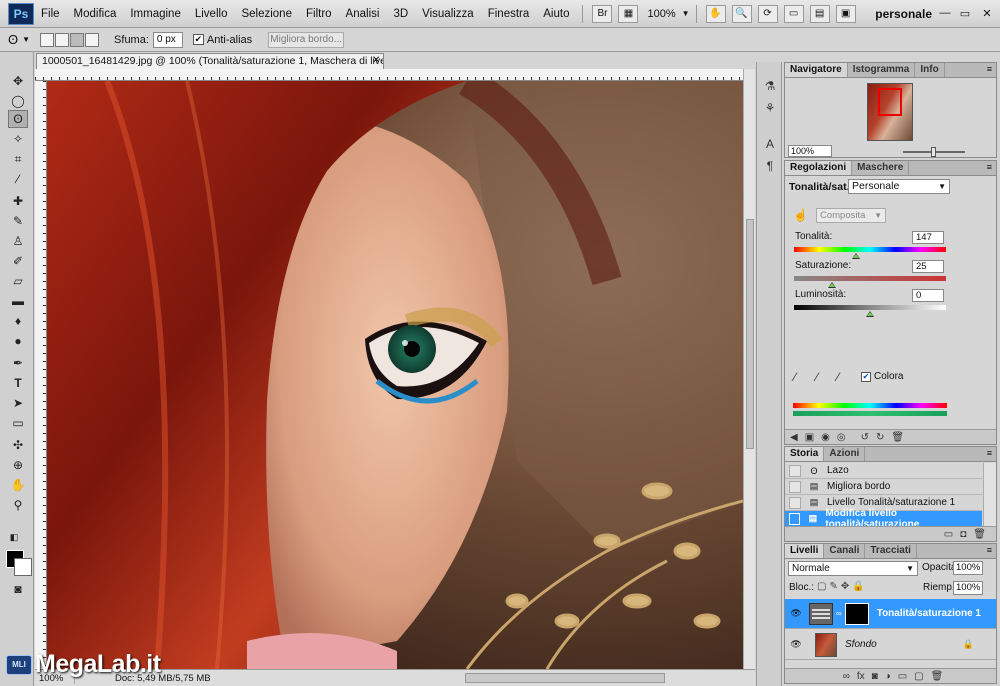 This screenshot has height=686, width=1000. I want to click on reset-icon: ↺, so click(865, 437).